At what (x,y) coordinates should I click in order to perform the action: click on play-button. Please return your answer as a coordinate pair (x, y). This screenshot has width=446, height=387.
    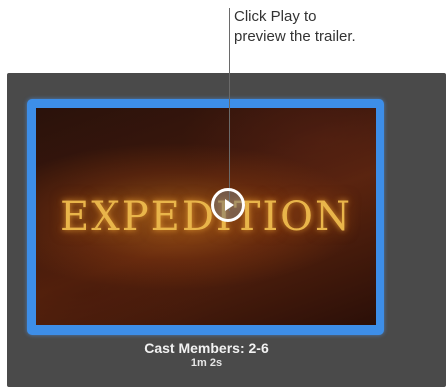
    Looking at the image, I should click on (228, 205).